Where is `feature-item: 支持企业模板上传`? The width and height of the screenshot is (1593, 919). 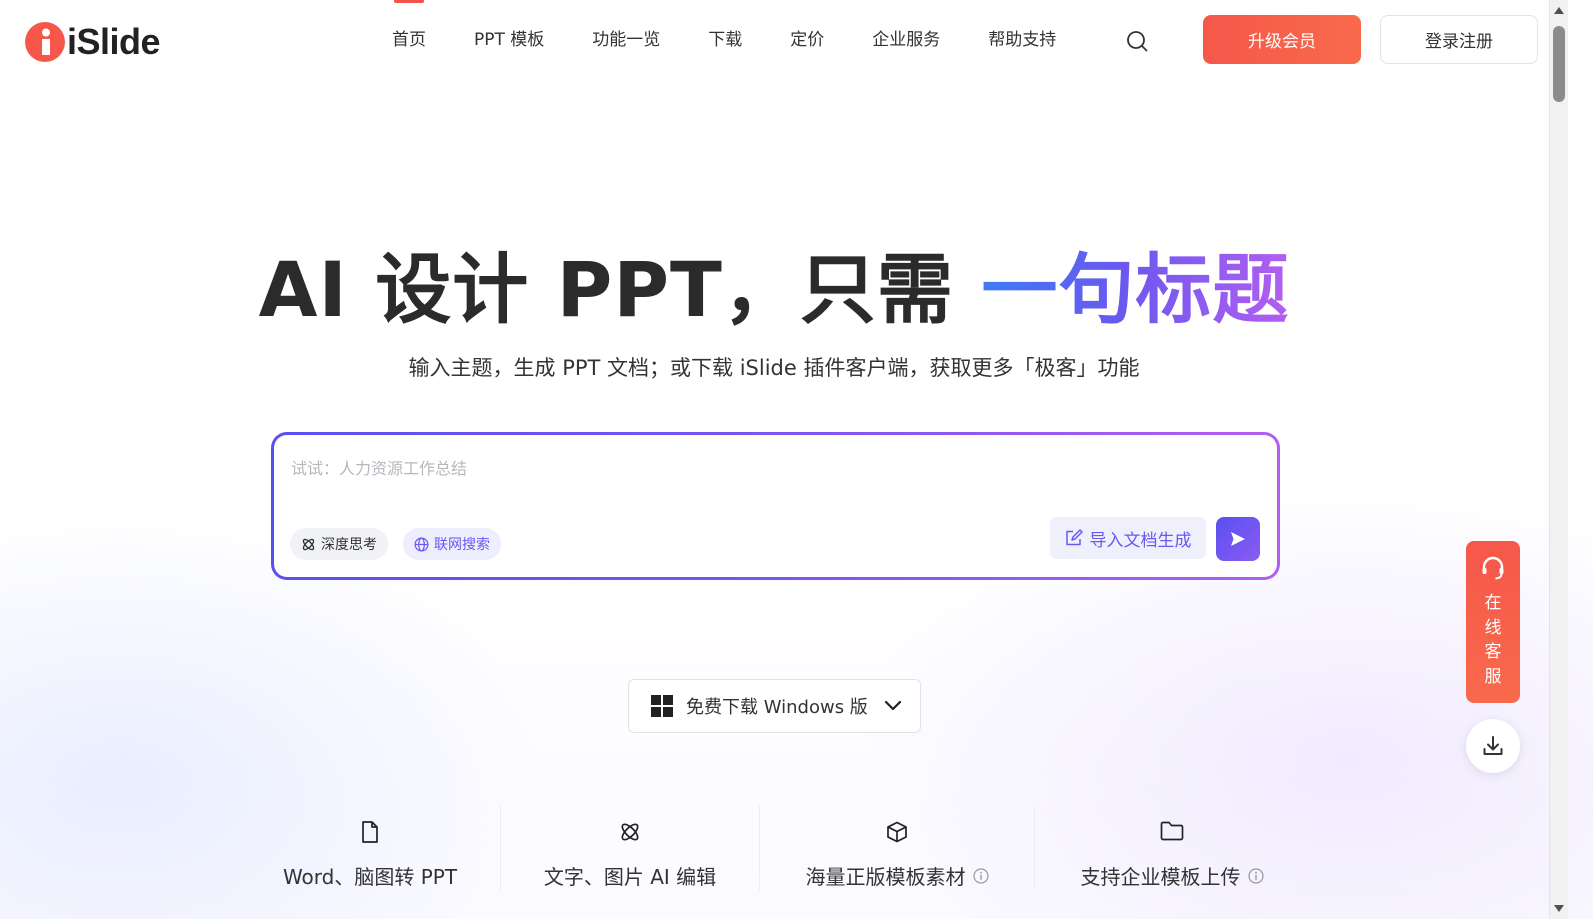 feature-item: 支持企业模板上传 is located at coordinates (1172, 848).